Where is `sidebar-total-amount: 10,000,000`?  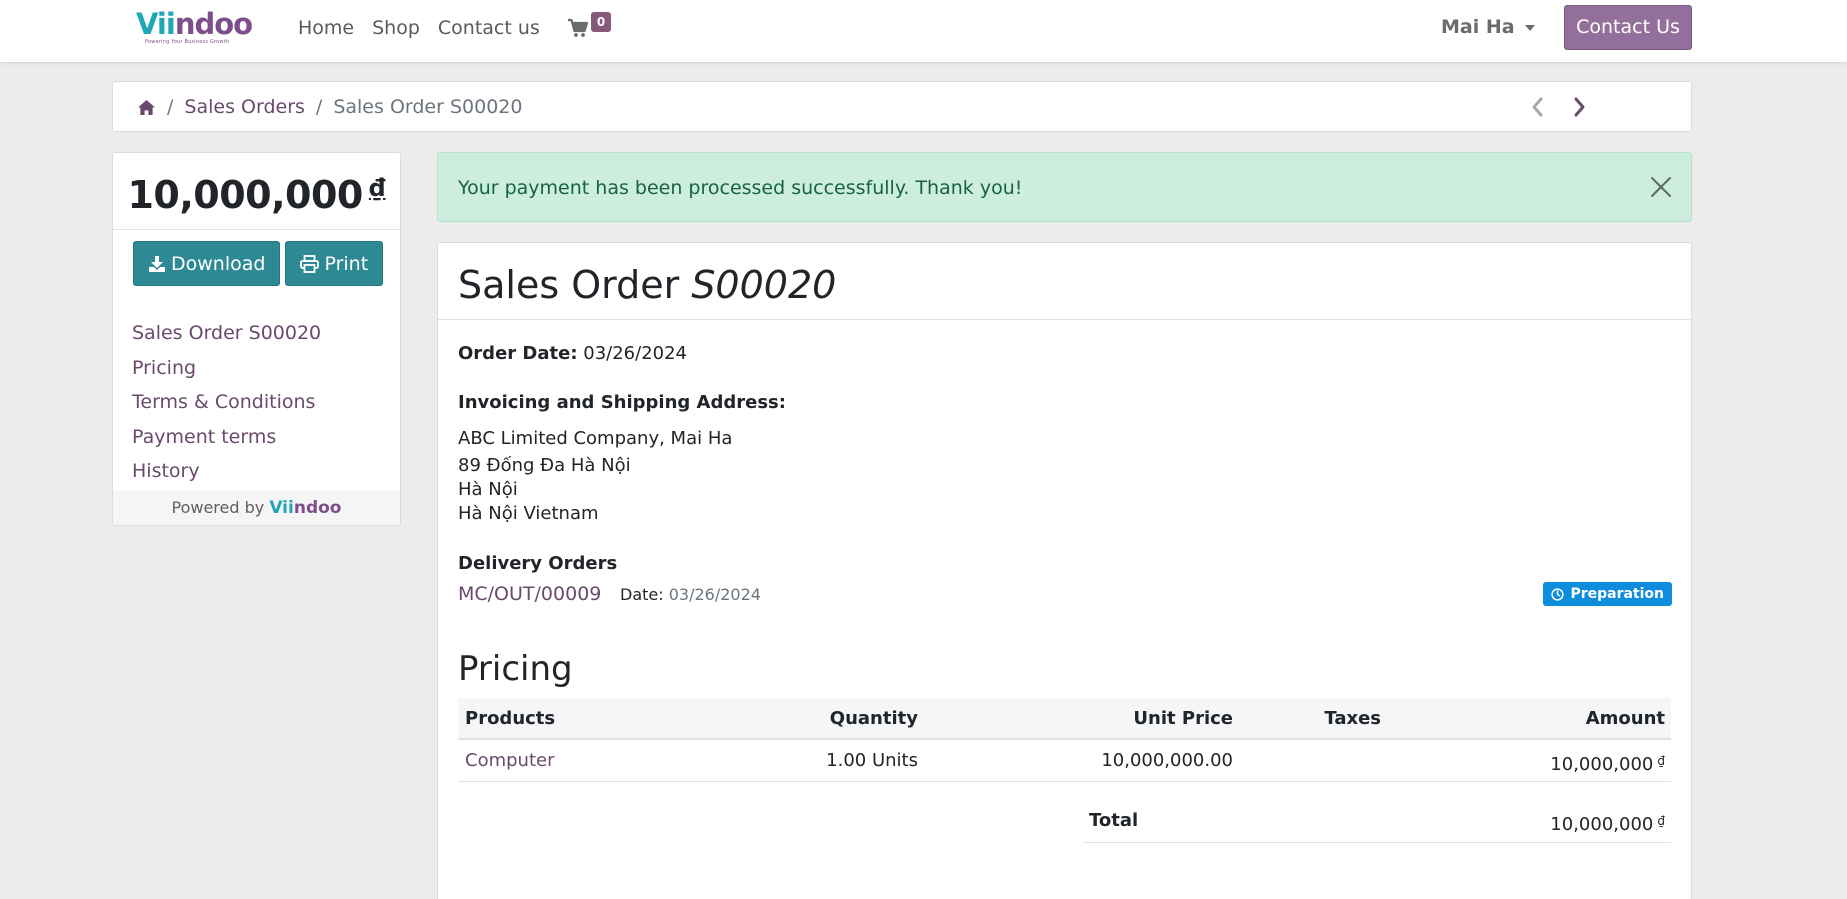 sidebar-total-amount: 10,000,000 is located at coordinates (245, 195).